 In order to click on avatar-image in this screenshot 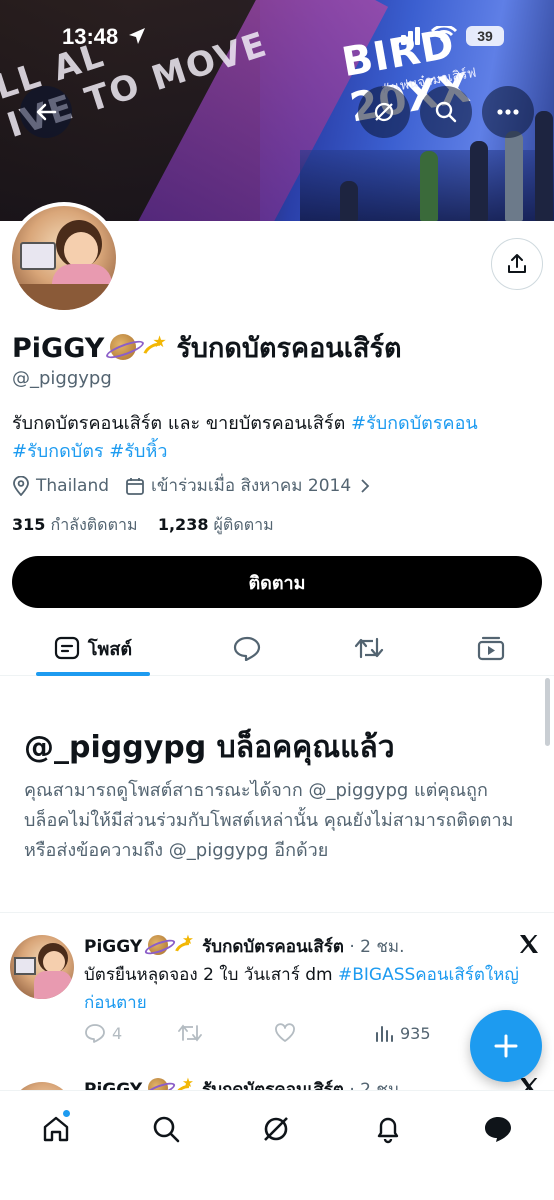, I will do `click(64, 258)`.